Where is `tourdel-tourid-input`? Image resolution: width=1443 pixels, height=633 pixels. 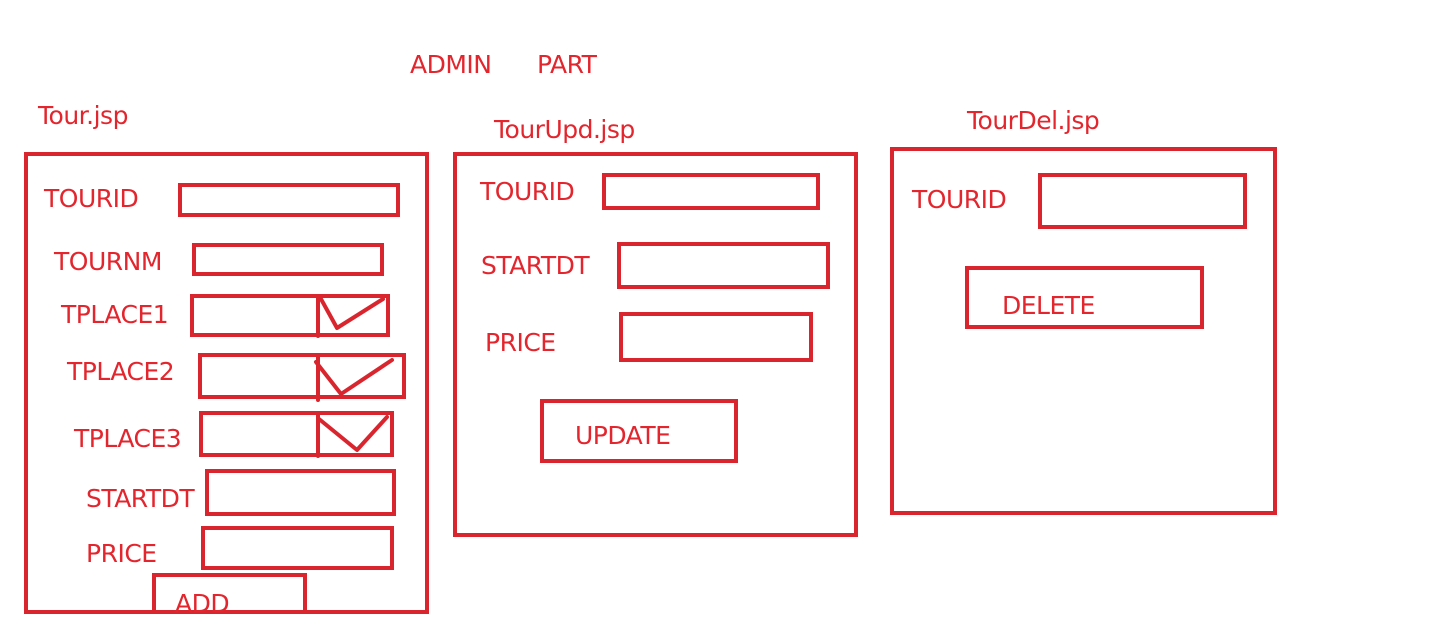
tourdel-tourid-input is located at coordinates (1142, 201).